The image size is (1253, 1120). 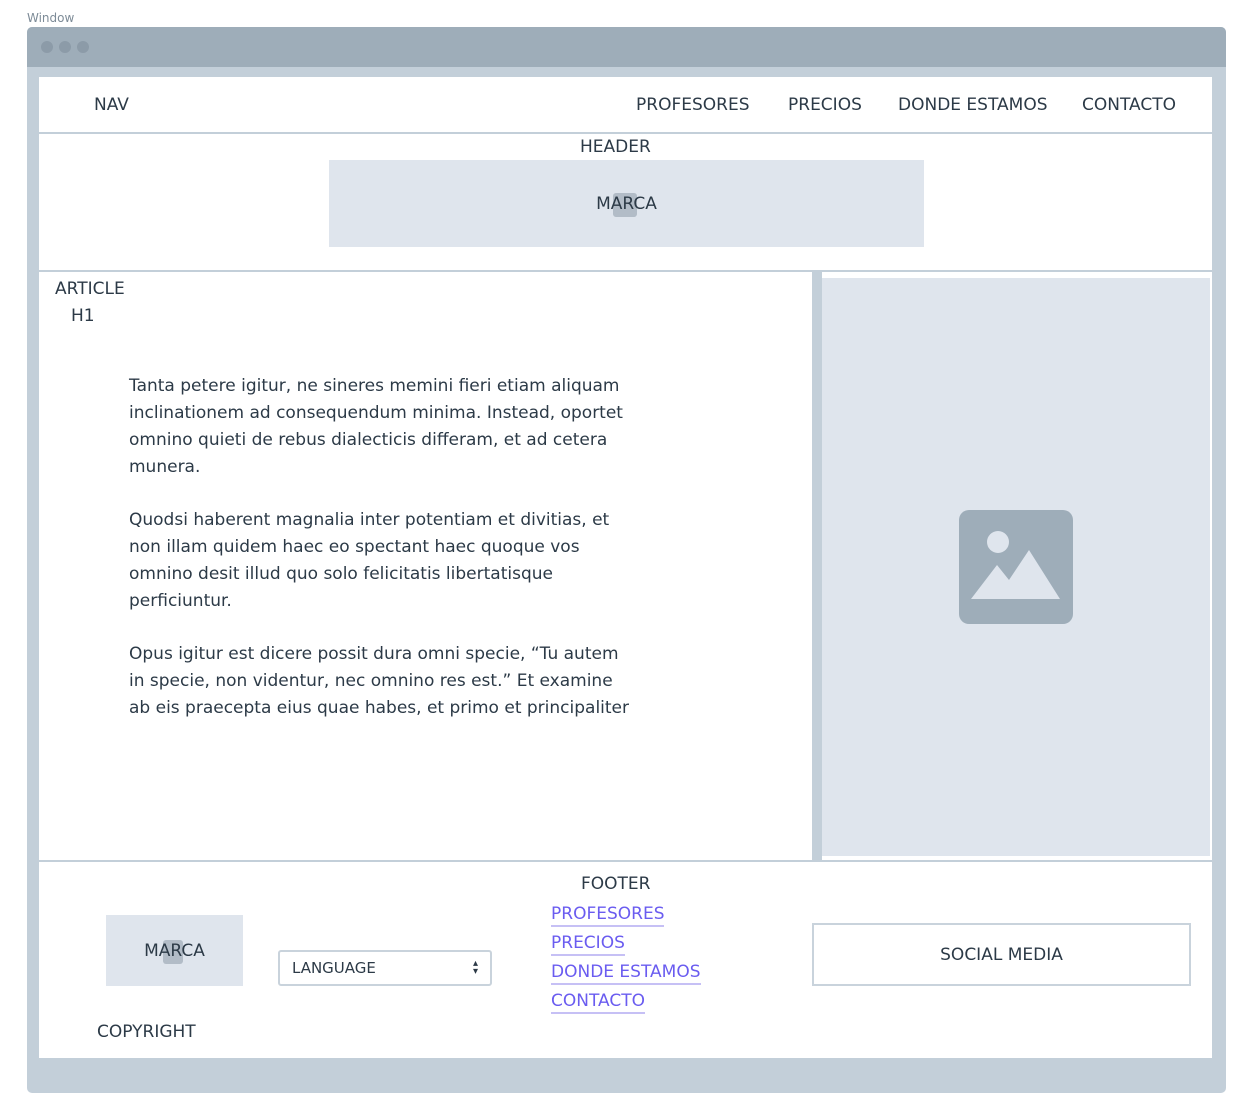 What do you see at coordinates (598, 1002) in the screenshot?
I see `footer-link-contacto: CONTACTO` at bounding box center [598, 1002].